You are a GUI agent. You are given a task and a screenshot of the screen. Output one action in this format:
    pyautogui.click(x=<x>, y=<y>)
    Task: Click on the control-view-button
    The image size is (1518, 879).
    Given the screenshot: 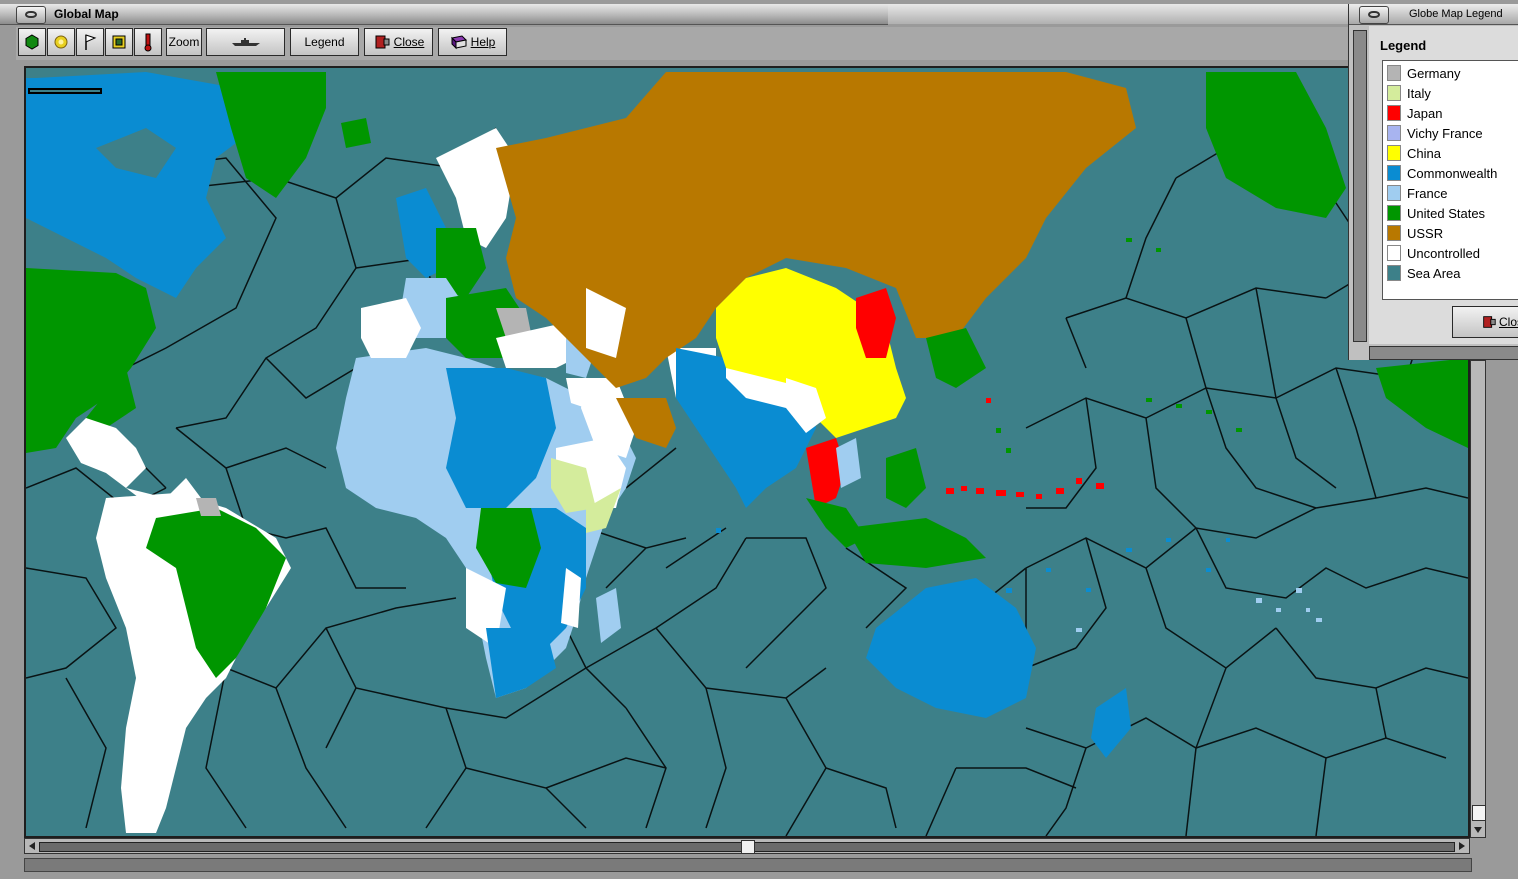 What is the action you would take?
    pyautogui.click(x=90, y=42)
    